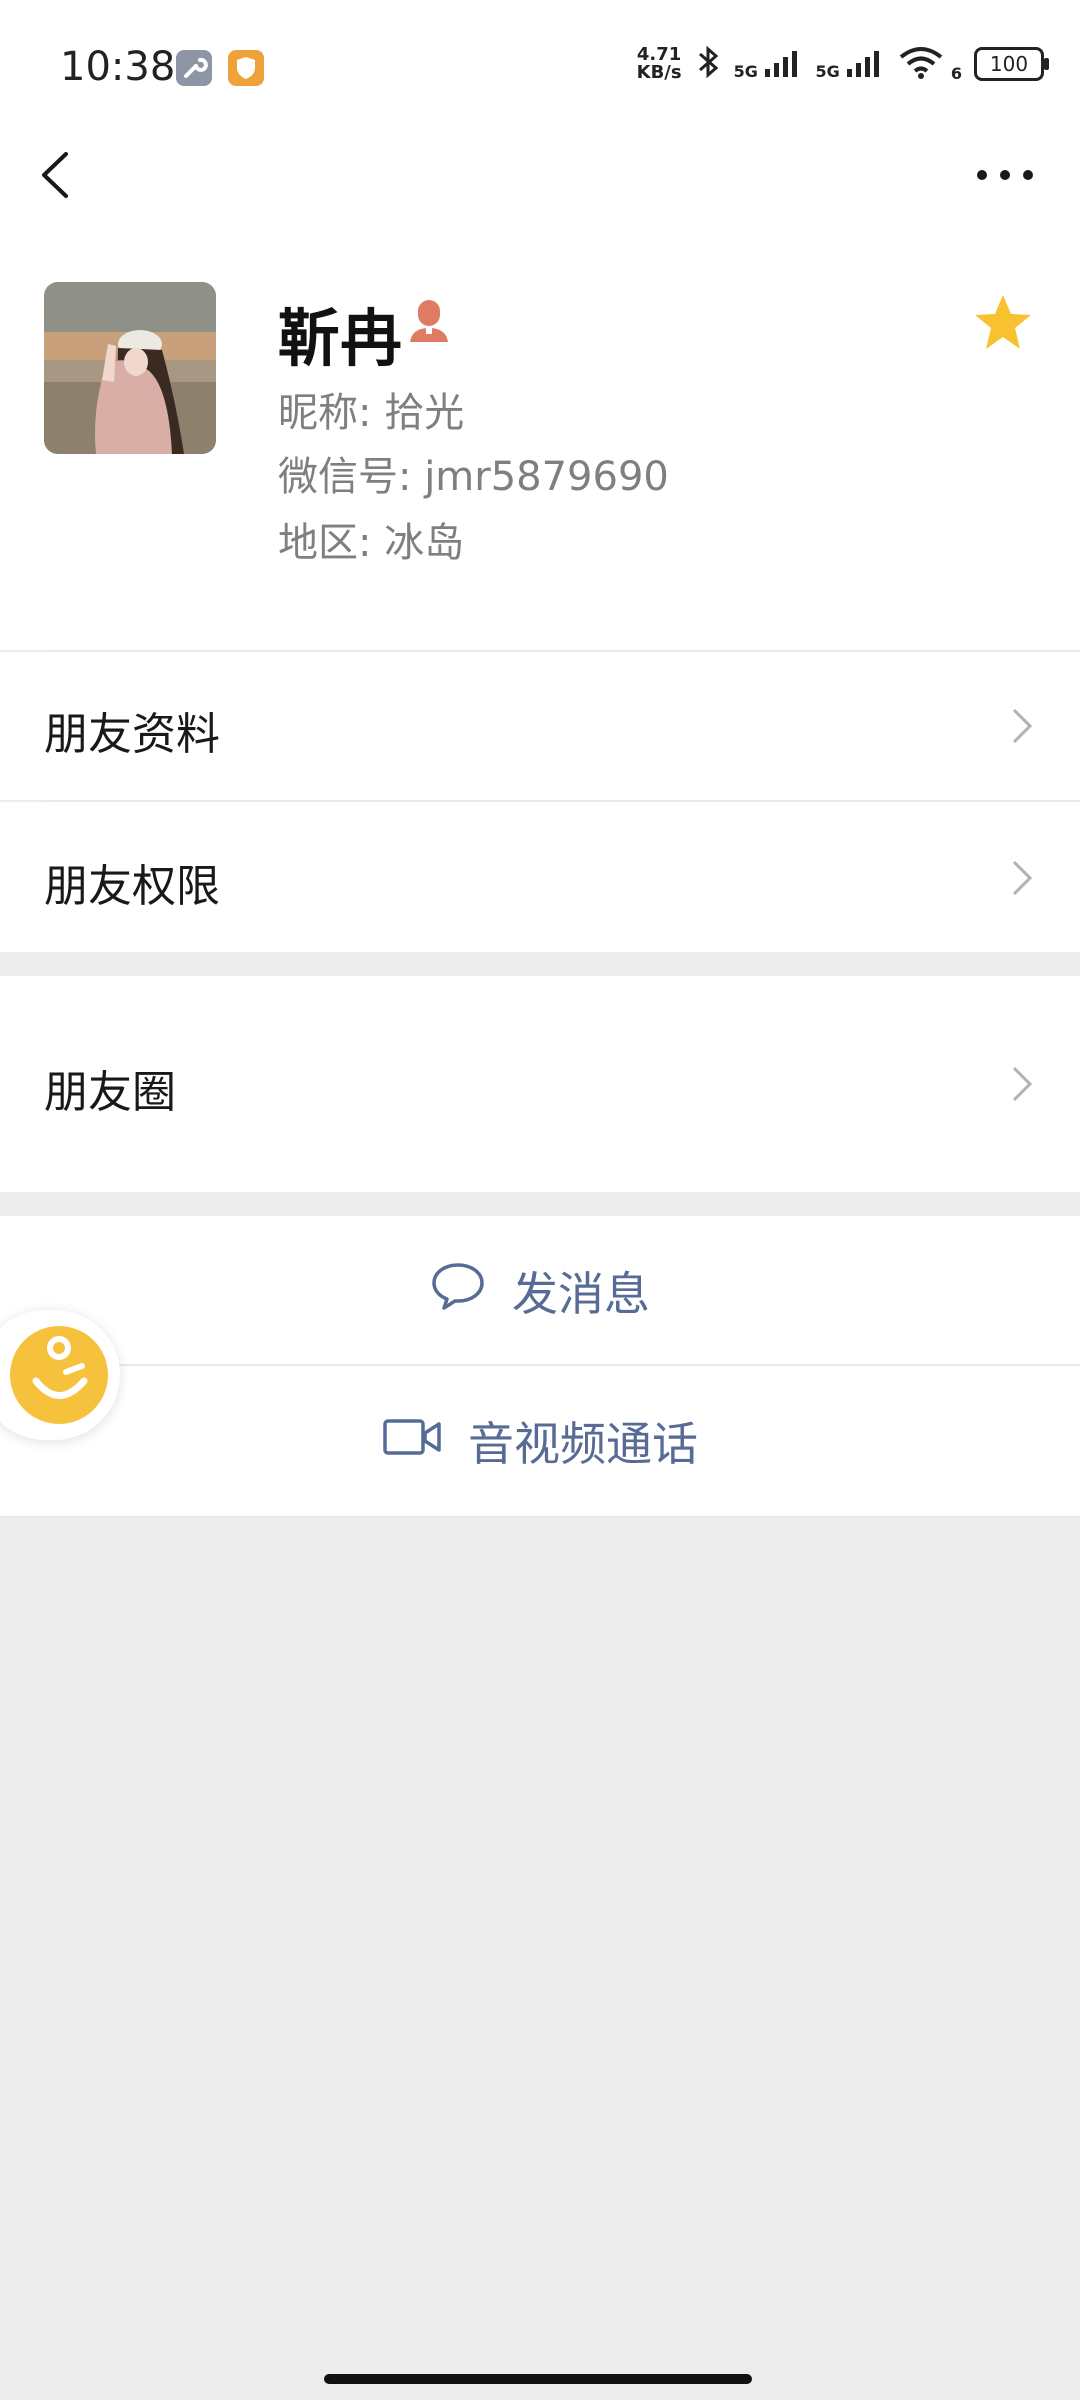 The image size is (1080, 2400). I want to click on status-icons: 4.71 KB/s 5G 5G 6 100, so click(842, 64).